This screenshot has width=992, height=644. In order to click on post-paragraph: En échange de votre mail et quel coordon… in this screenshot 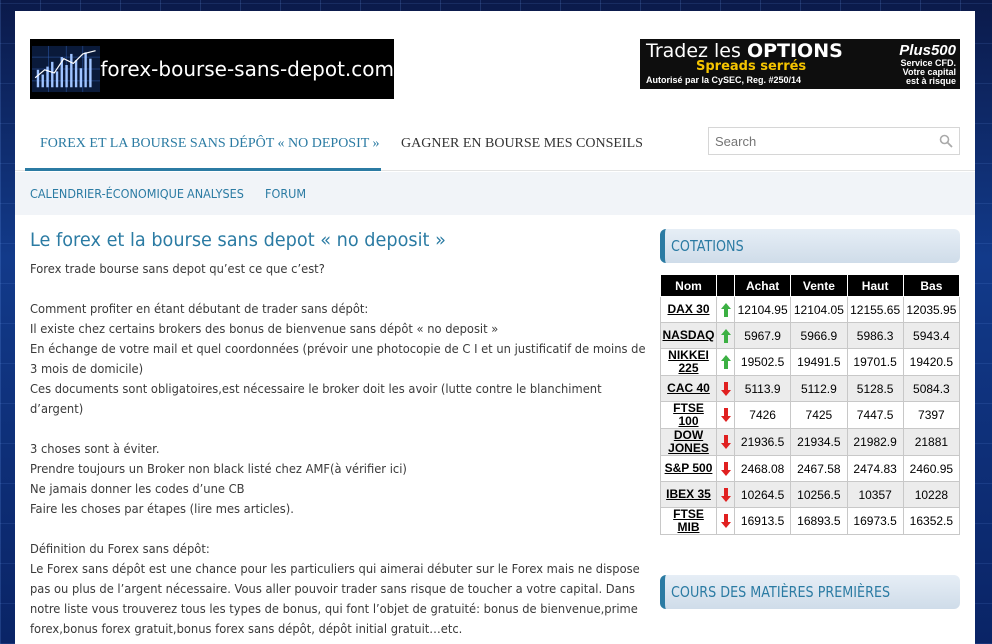, I will do `click(338, 358)`.